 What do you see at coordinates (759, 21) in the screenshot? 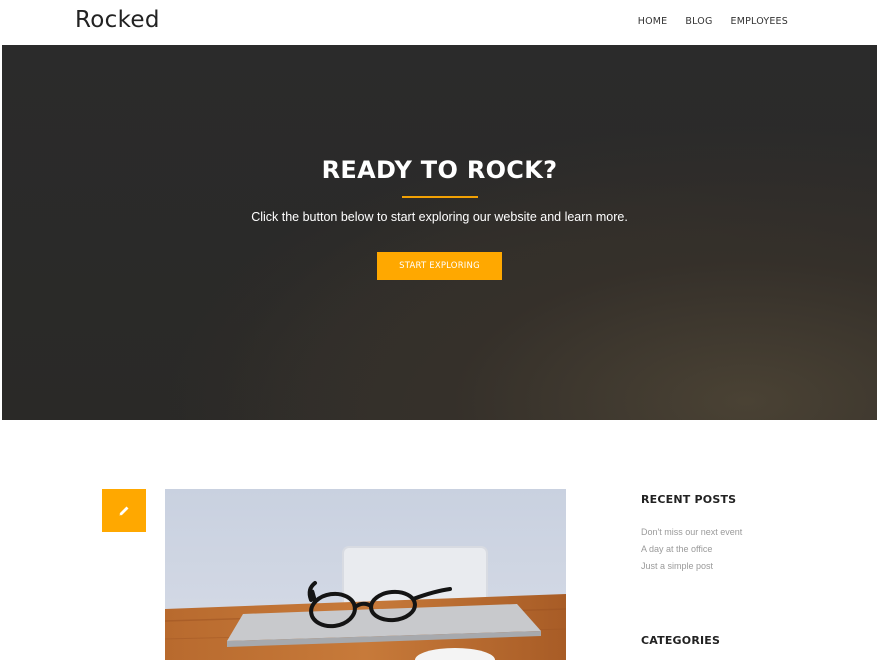
I see `nav-employees: EMPLOYEES` at bounding box center [759, 21].